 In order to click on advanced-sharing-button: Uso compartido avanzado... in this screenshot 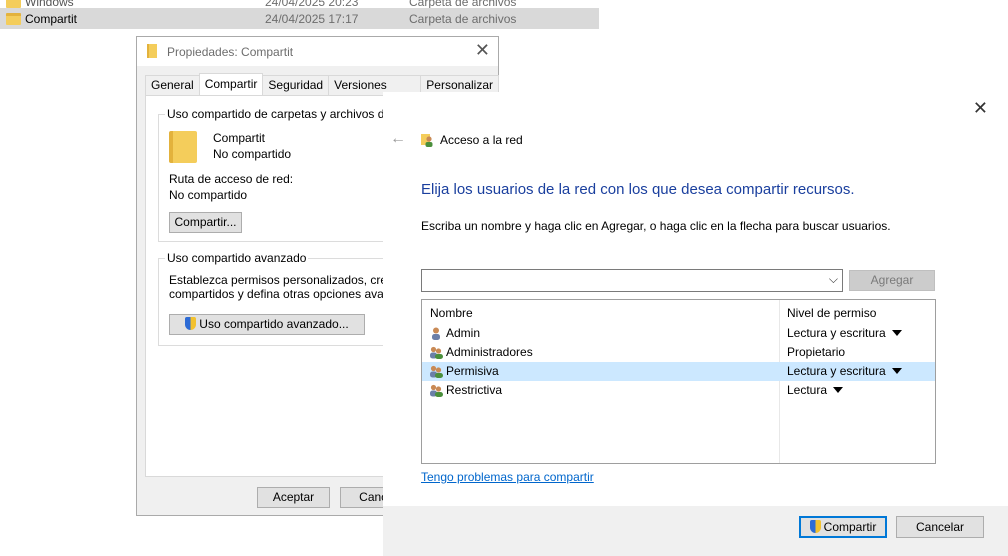, I will do `click(267, 324)`.